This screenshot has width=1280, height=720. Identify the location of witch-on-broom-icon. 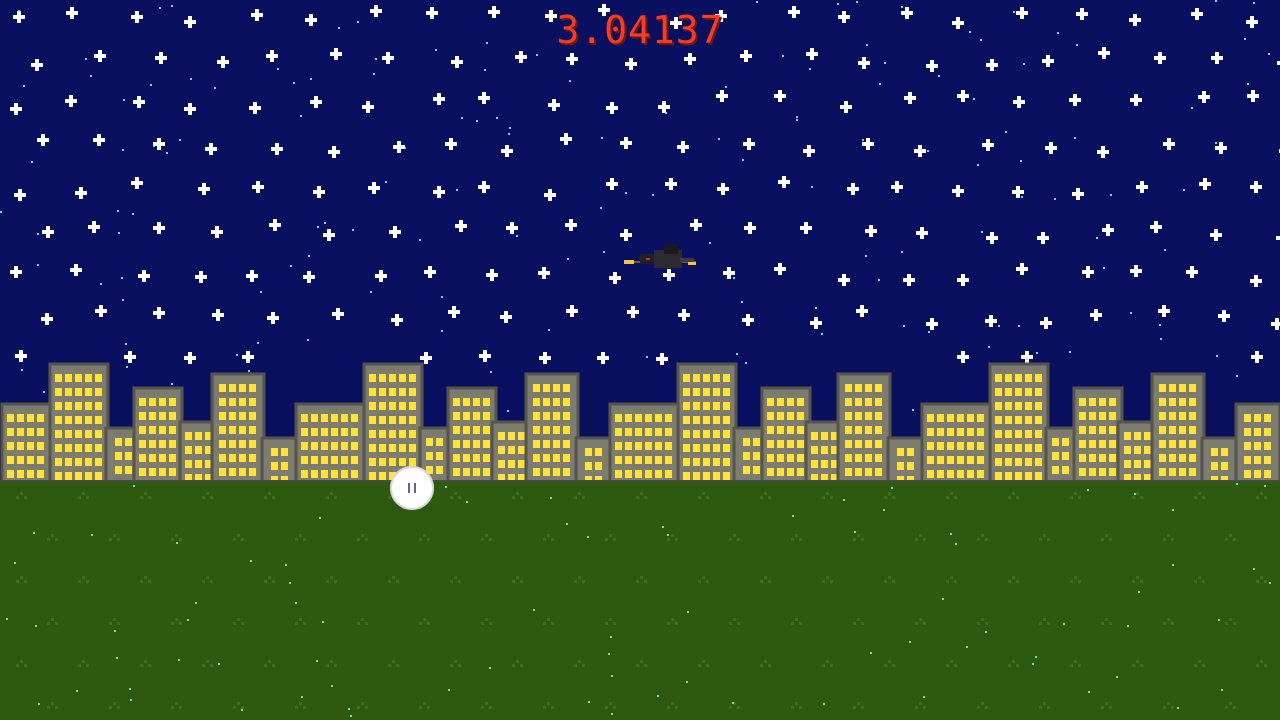
(660, 256).